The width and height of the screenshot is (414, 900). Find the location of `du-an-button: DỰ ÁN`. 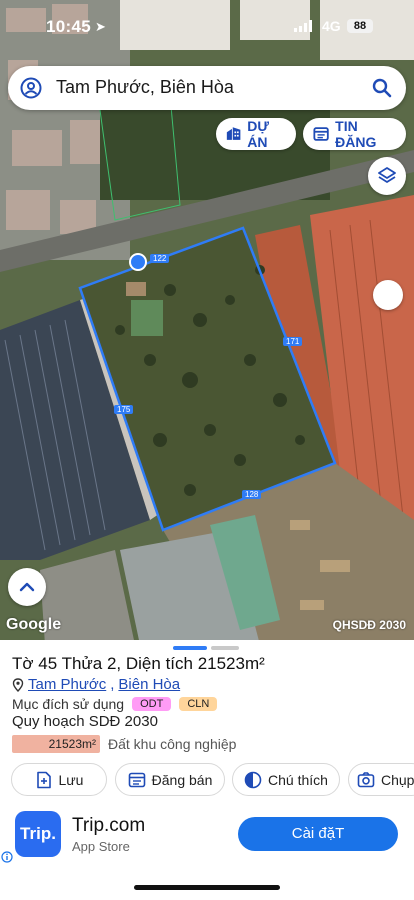

du-an-button: DỰ ÁN is located at coordinates (256, 134).